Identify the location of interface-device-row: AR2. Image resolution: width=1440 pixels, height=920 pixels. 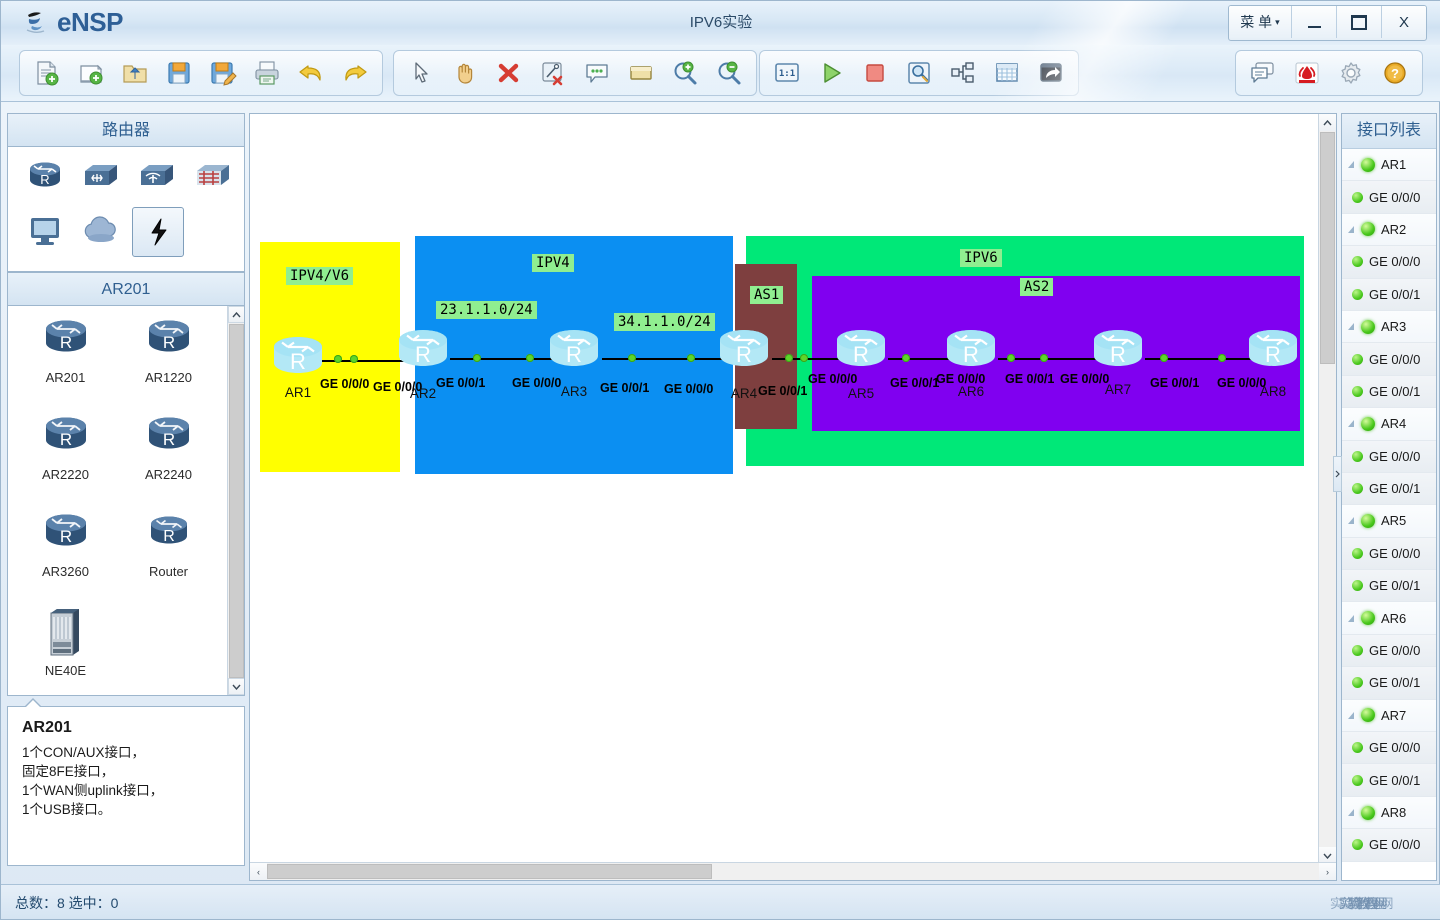
(1389, 230).